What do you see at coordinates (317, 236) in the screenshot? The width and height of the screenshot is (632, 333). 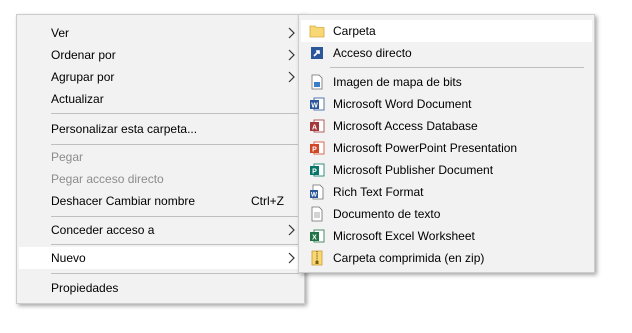 I see `excel-icon: X` at bounding box center [317, 236].